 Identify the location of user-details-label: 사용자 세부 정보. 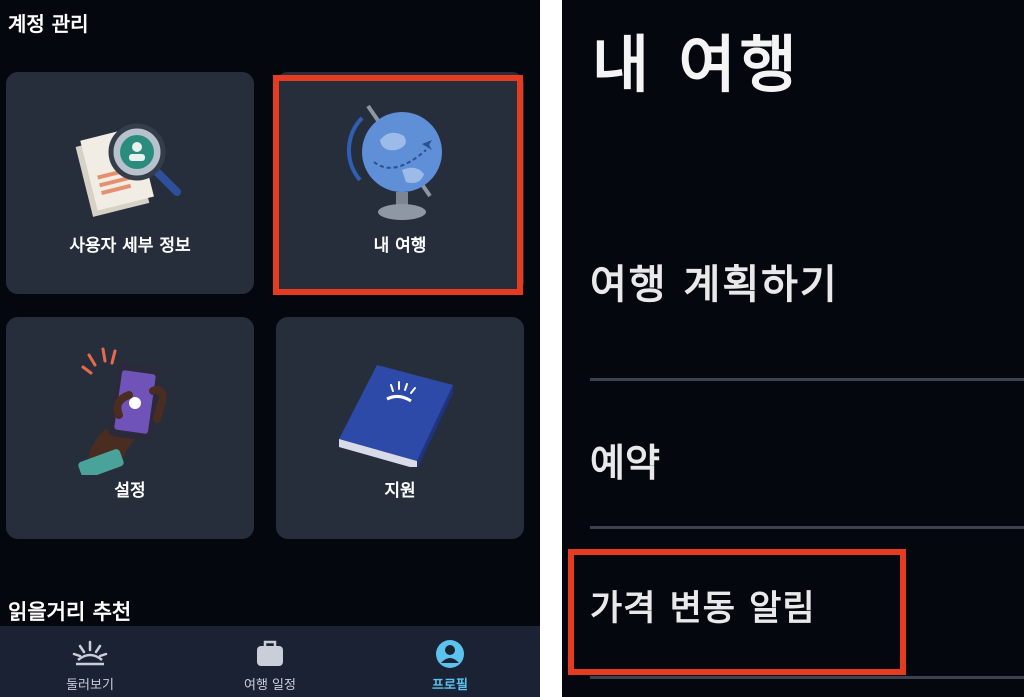
(130, 246).